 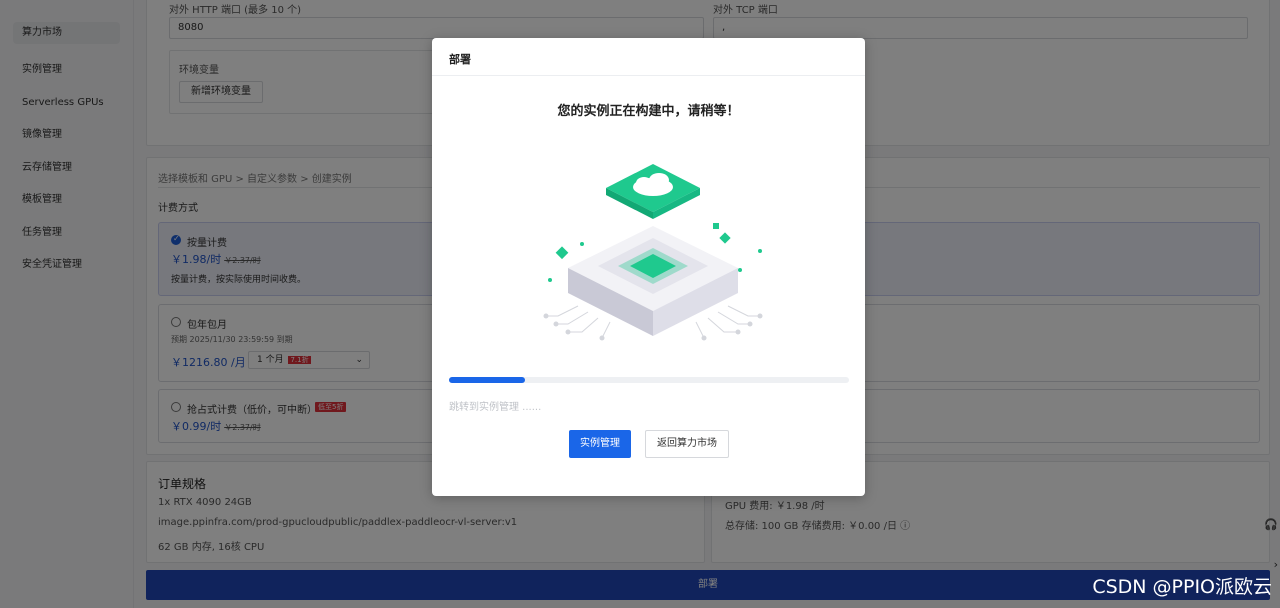 I want to click on modal-message: 您的实例正在构建中，请稍等！, so click(x=648, y=111).